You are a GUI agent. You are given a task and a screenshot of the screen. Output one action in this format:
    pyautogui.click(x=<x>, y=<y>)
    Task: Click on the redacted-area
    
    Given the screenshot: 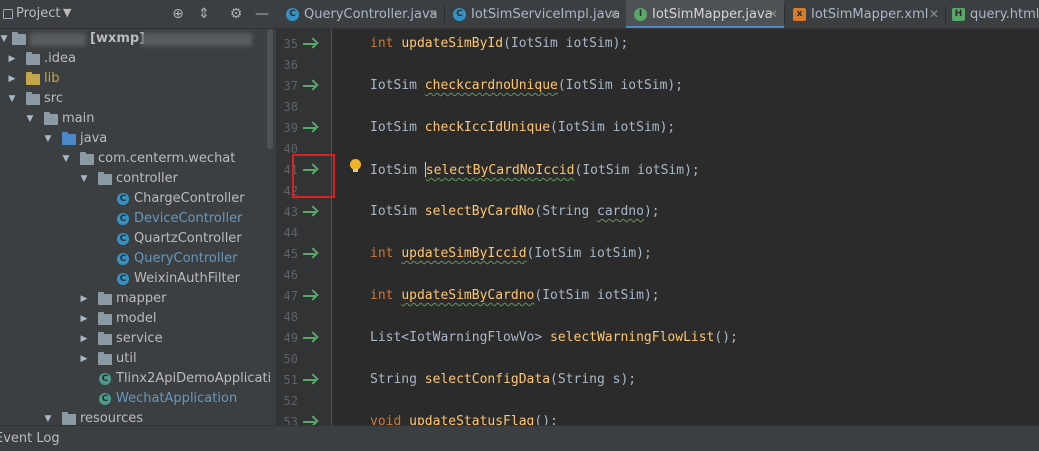 What is the action you would take?
    pyautogui.click(x=58, y=39)
    